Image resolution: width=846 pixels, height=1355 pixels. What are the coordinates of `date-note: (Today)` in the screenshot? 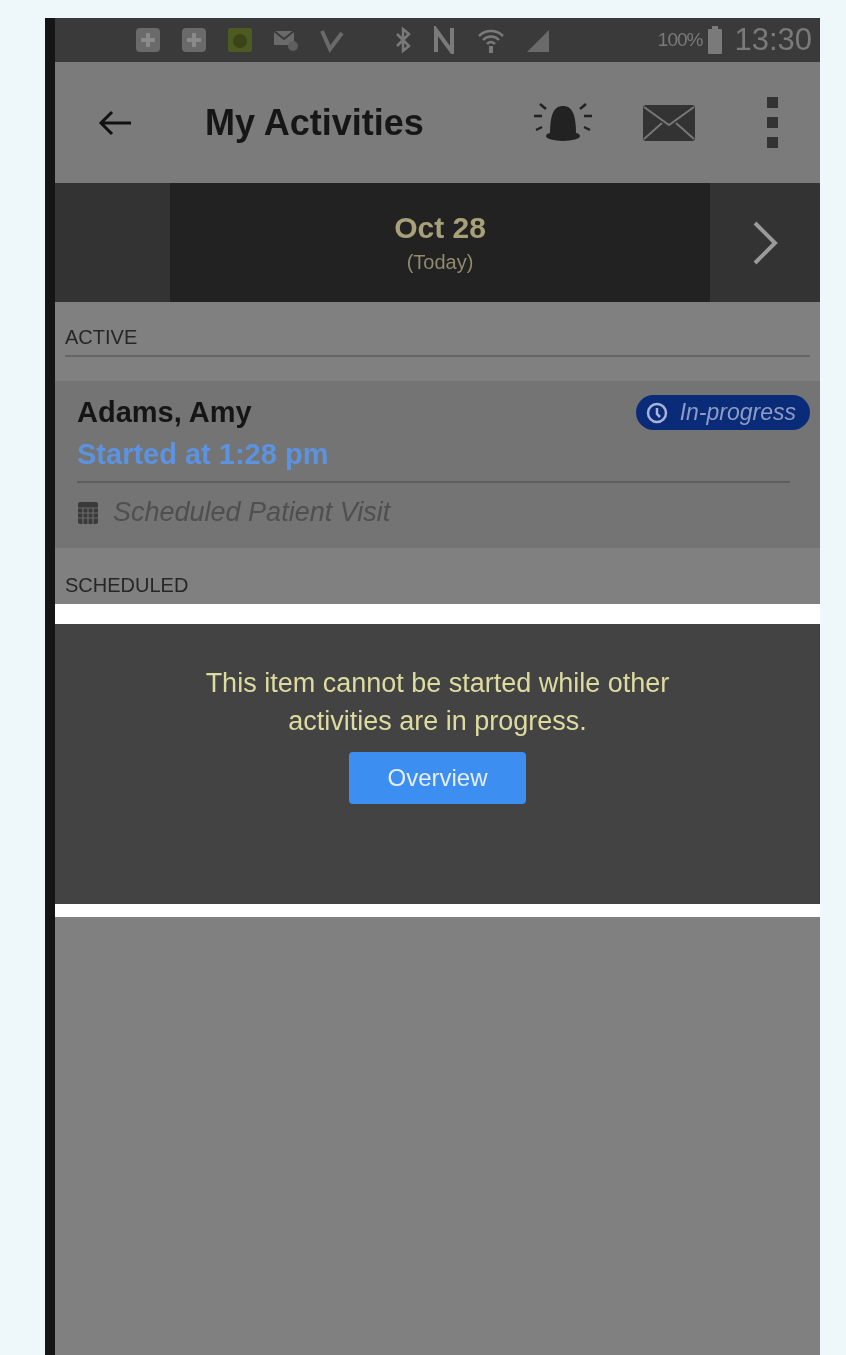 It's located at (440, 262).